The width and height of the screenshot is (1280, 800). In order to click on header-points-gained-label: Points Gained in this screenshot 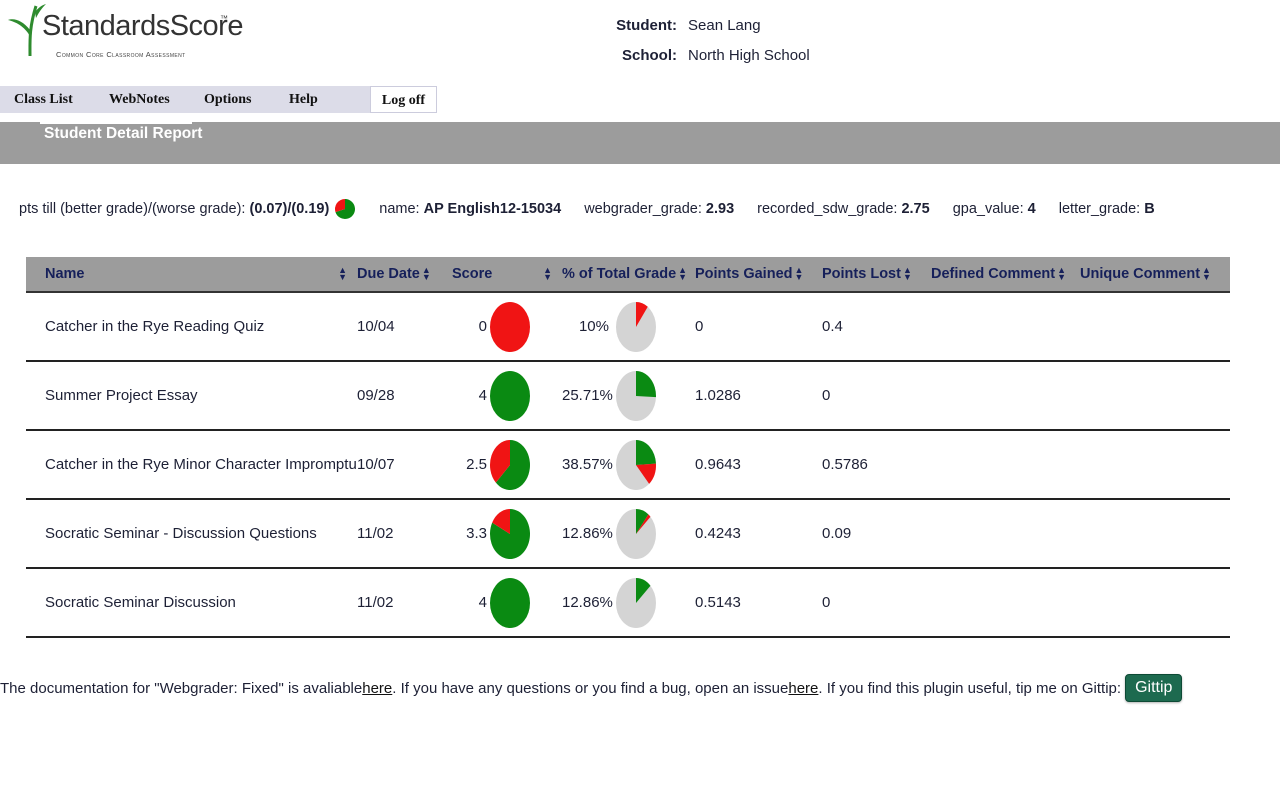, I will do `click(744, 274)`.